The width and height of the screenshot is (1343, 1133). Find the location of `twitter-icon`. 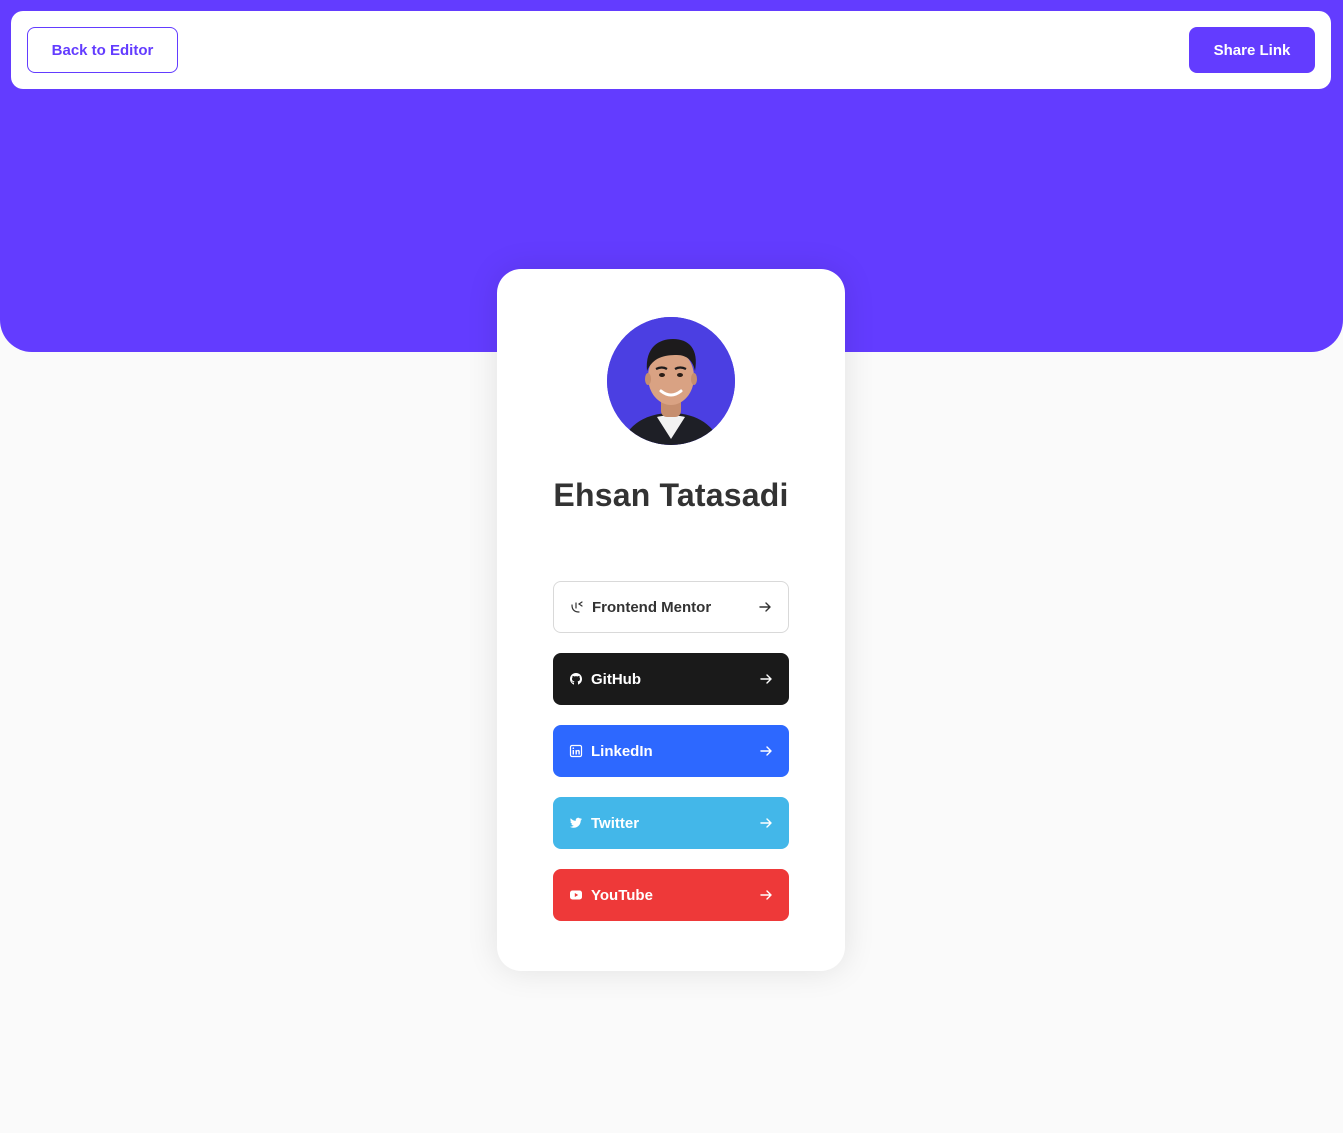

twitter-icon is located at coordinates (576, 823).